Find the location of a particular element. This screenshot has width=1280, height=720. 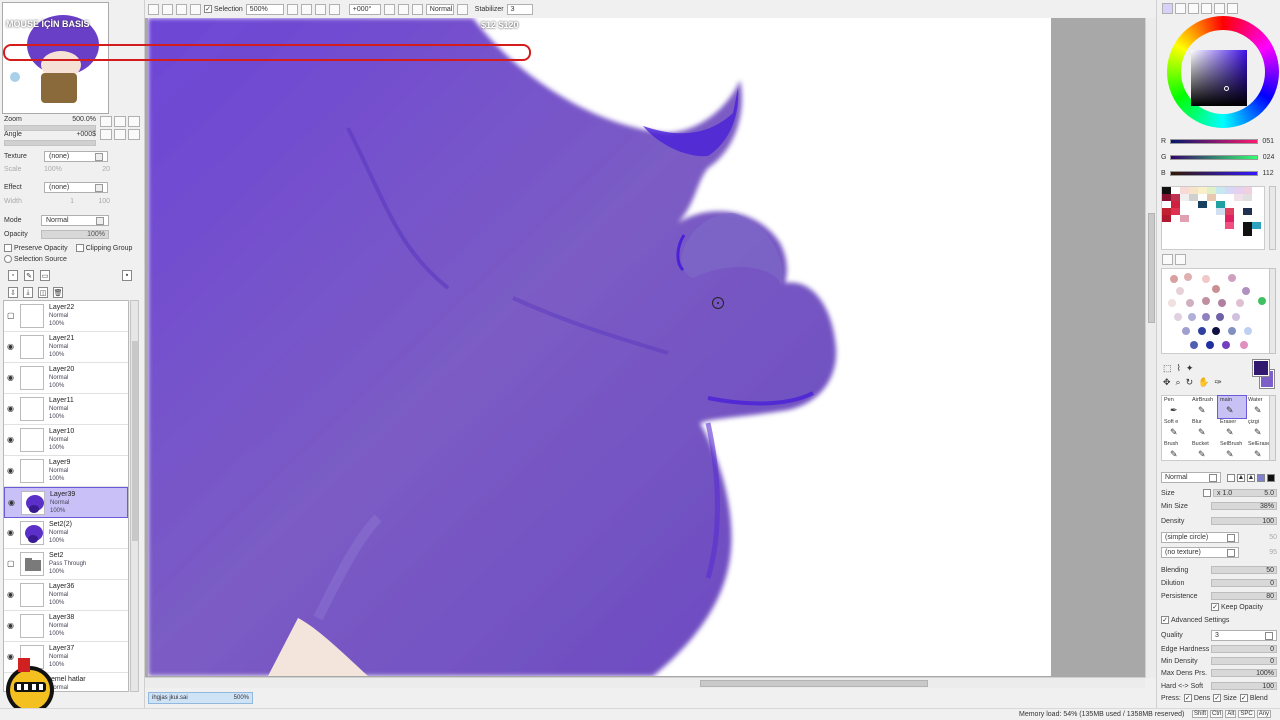

min-size-slider: 38% is located at coordinates (1244, 506).